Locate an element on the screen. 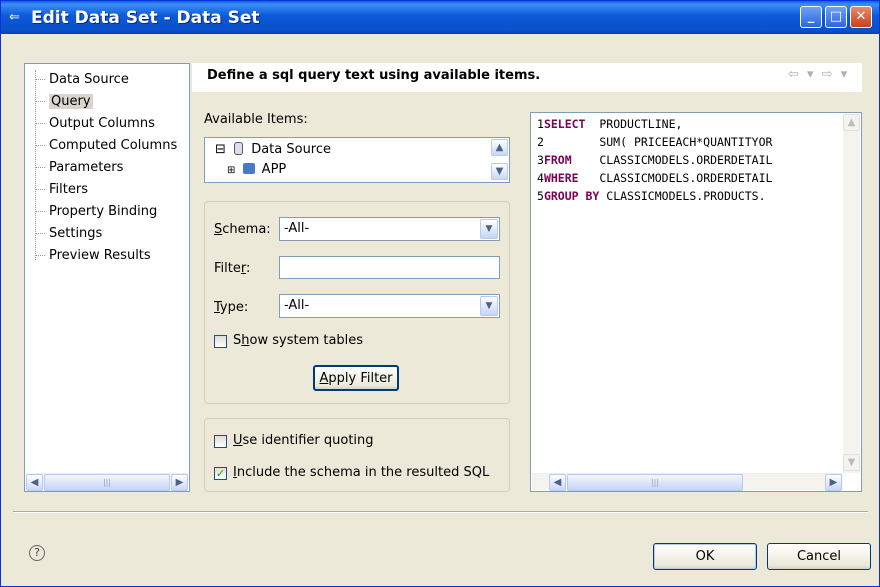 Image resolution: width=880 pixels, height=587 pixels. title-bar: ⇐ Edit Data Set - Data Set _ □ ✕ is located at coordinates (440, 17).